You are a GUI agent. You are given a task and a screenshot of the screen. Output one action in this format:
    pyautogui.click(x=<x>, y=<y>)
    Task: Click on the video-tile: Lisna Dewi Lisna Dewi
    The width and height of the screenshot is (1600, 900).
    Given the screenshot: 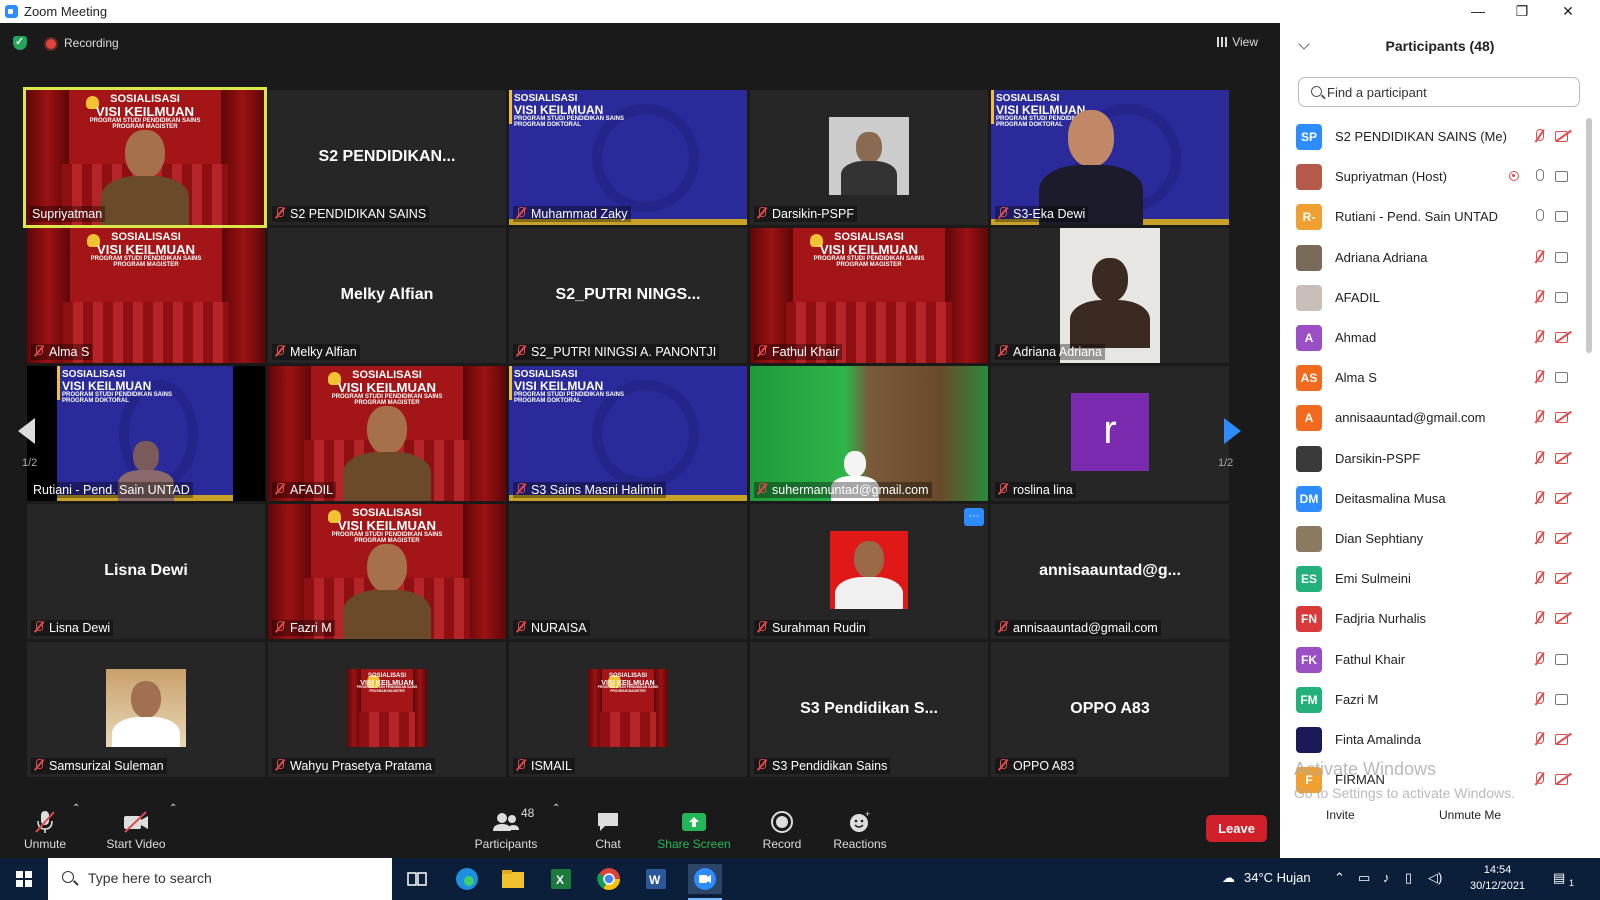 What is the action you would take?
    pyautogui.click(x=146, y=571)
    